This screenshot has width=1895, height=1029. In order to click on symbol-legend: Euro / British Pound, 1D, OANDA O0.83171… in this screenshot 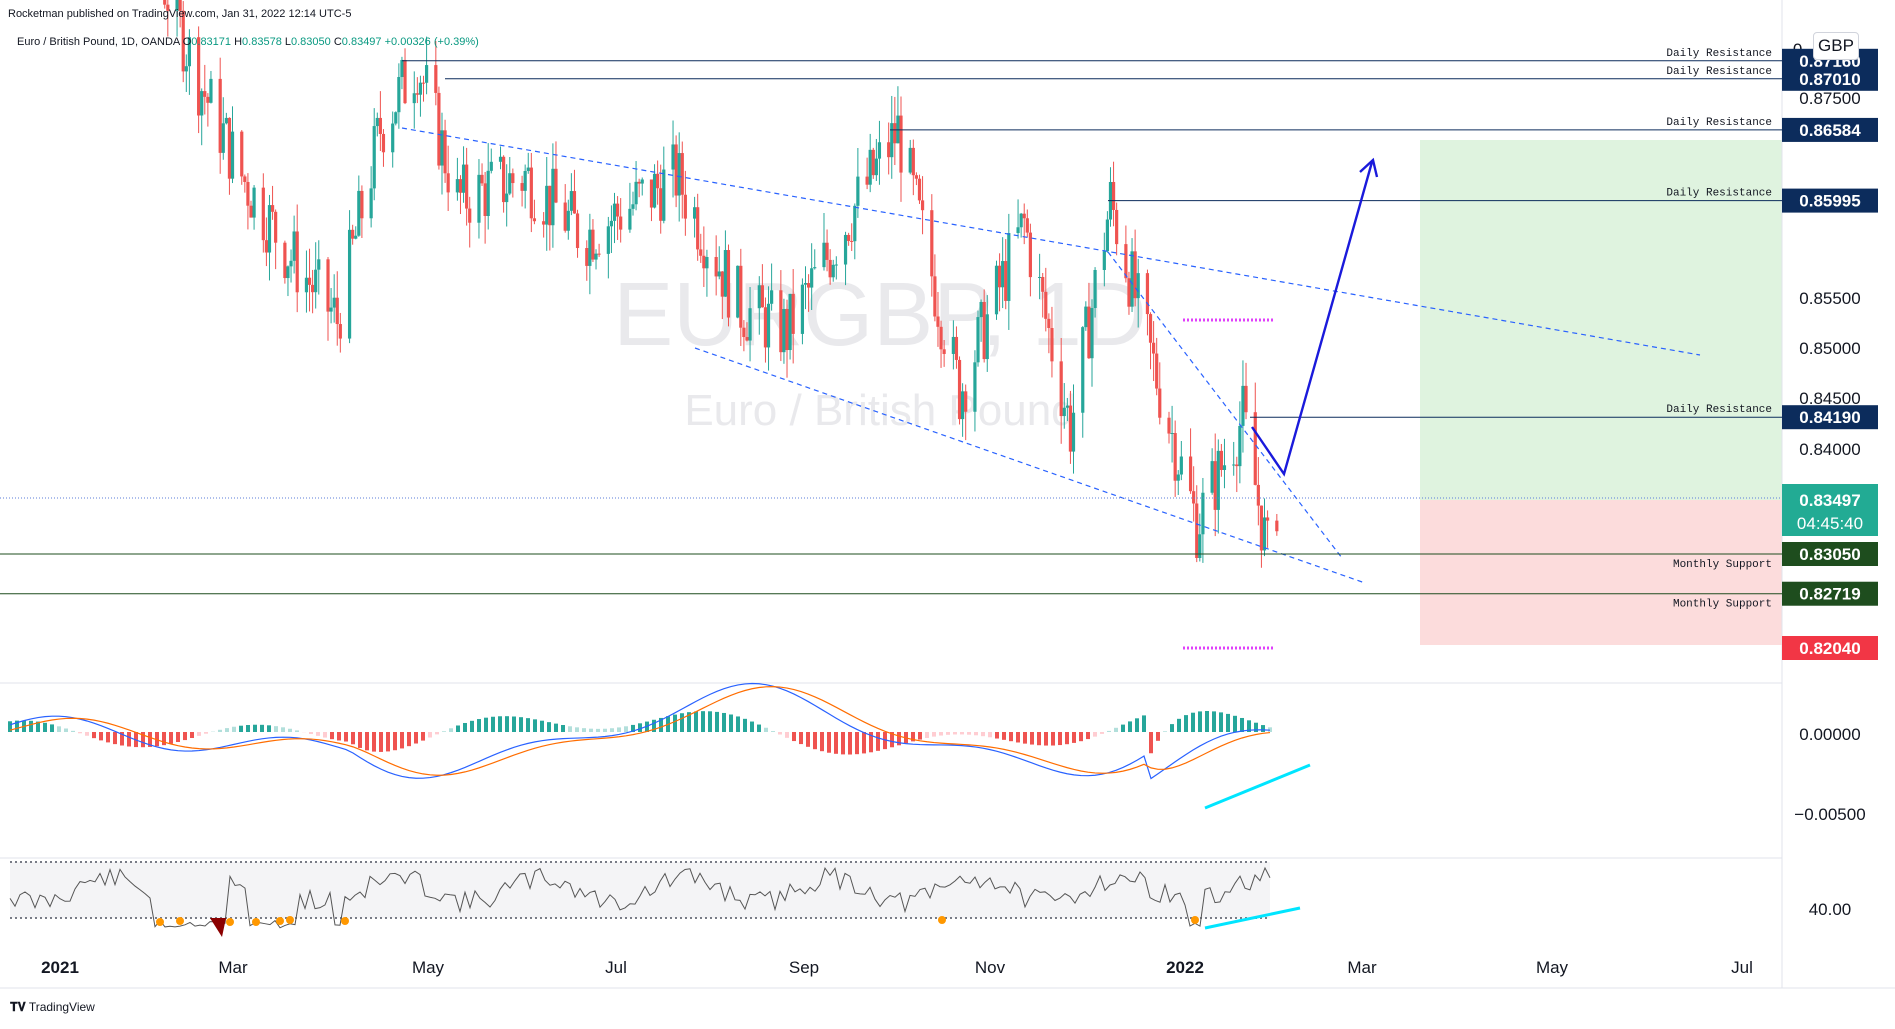, I will do `click(248, 42)`.